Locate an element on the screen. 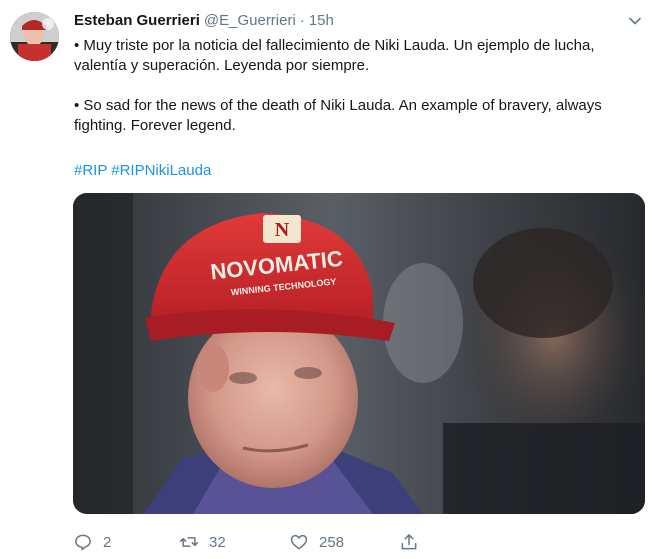 The image size is (652, 559). more-options-chevron-icon is located at coordinates (635, 21).